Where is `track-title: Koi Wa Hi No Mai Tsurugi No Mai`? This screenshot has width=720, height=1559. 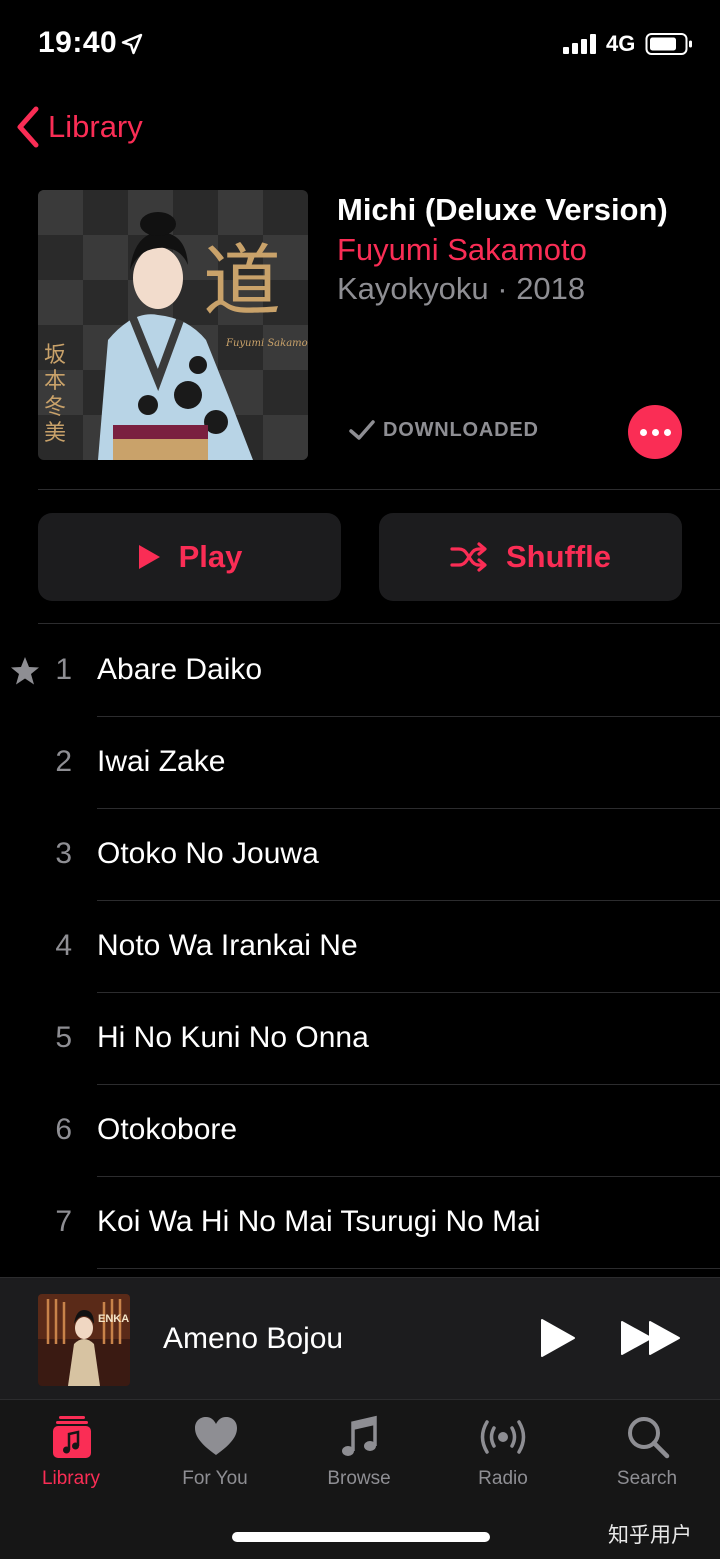
track-title: Koi Wa Hi No Mai Tsurugi No Mai is located at coordinates (319, 1221).